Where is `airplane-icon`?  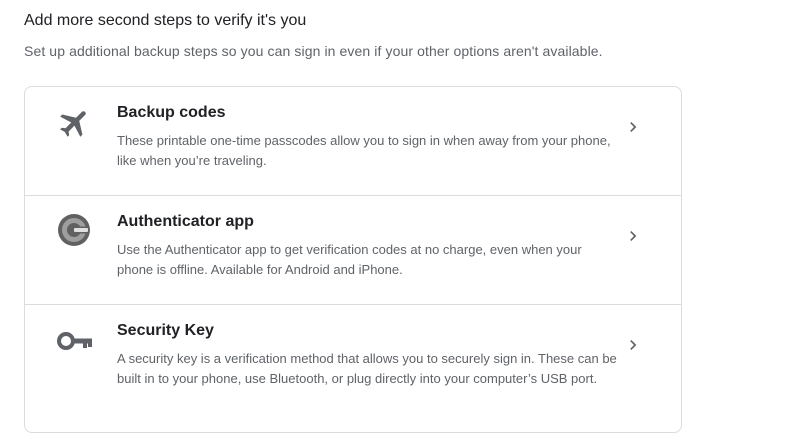 airplane-icon is located at coordinates (73, 124).